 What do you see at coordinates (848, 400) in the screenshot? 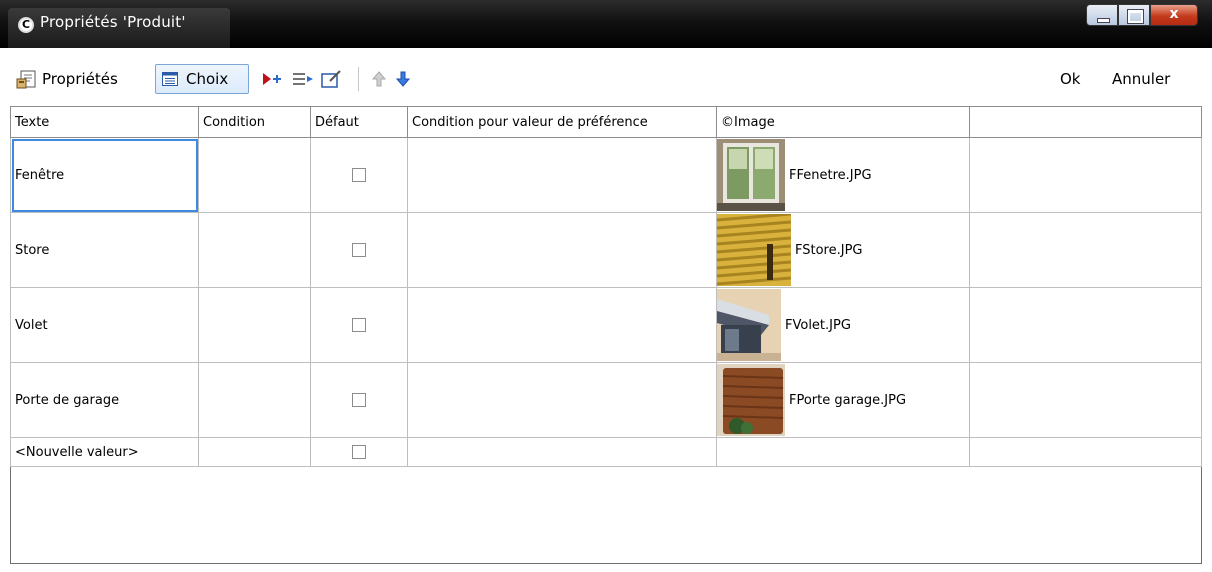
I see `image-filename: FPorte garage.JPG` at bounding box center [848, 400].